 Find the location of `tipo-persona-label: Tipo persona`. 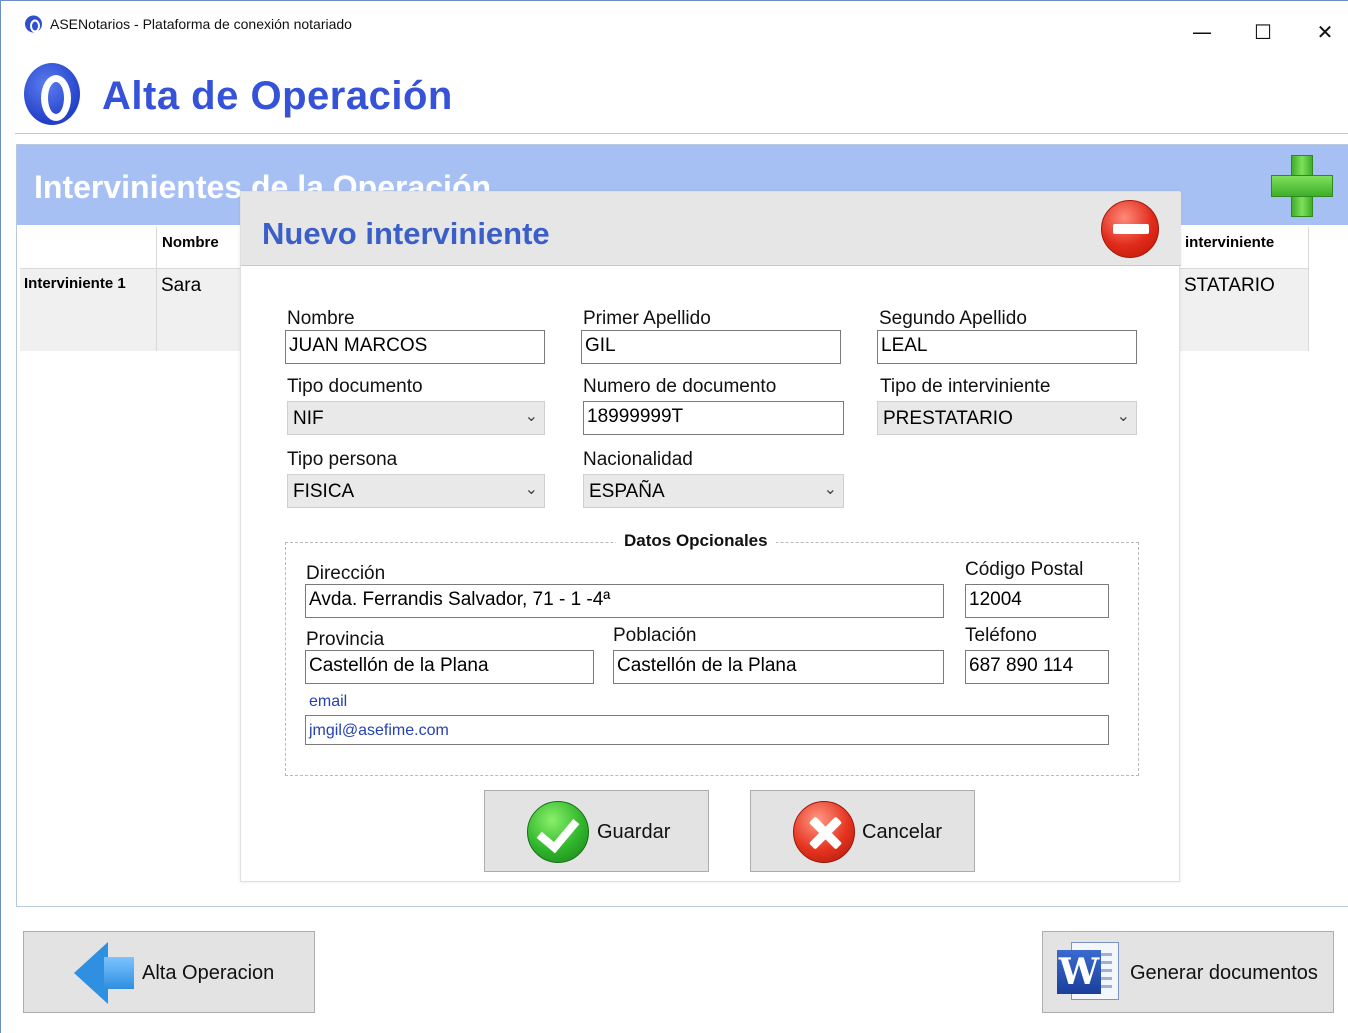

tipo-persona-label: Tipo persona is located at coordinates (342, 459).